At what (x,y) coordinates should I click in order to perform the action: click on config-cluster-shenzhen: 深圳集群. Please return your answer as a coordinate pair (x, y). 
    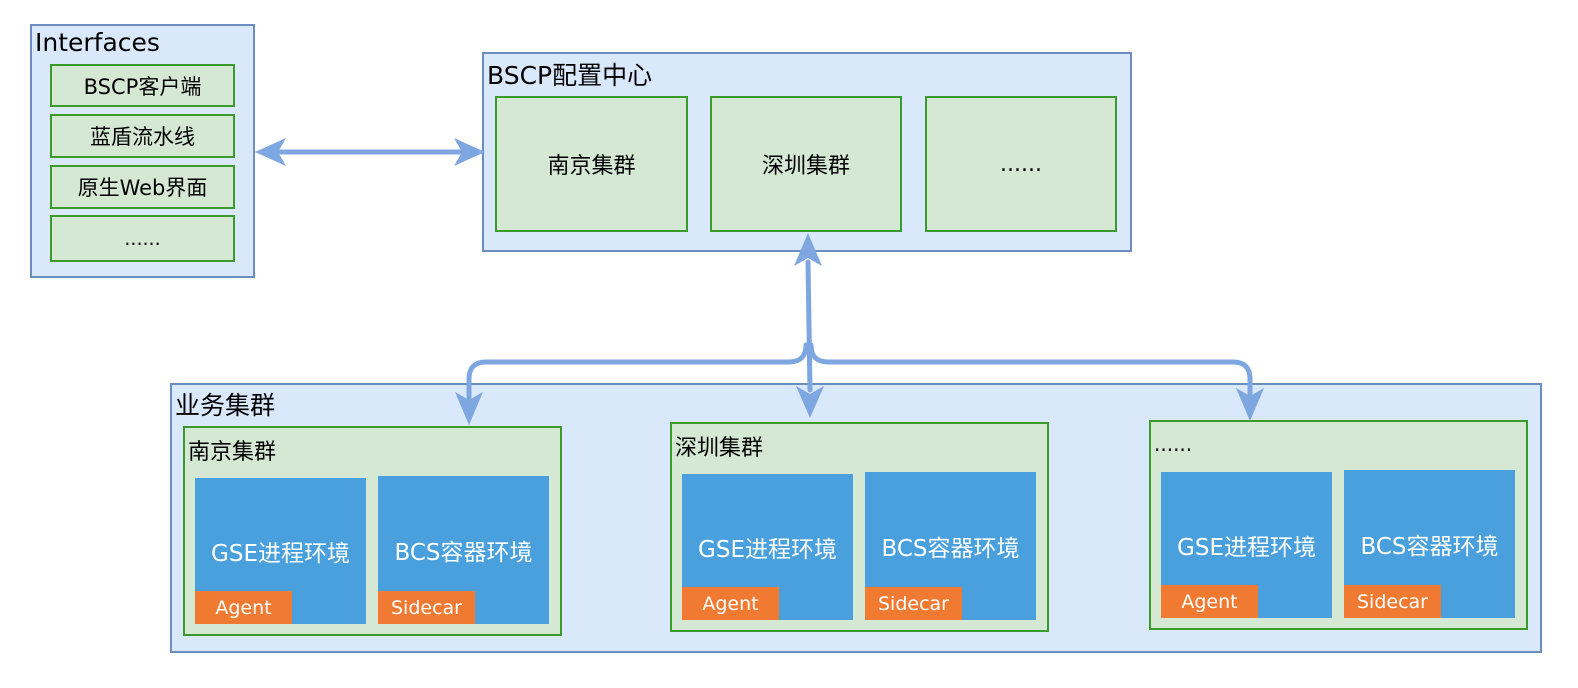
    Looking at the image, I should click on (806, 164).